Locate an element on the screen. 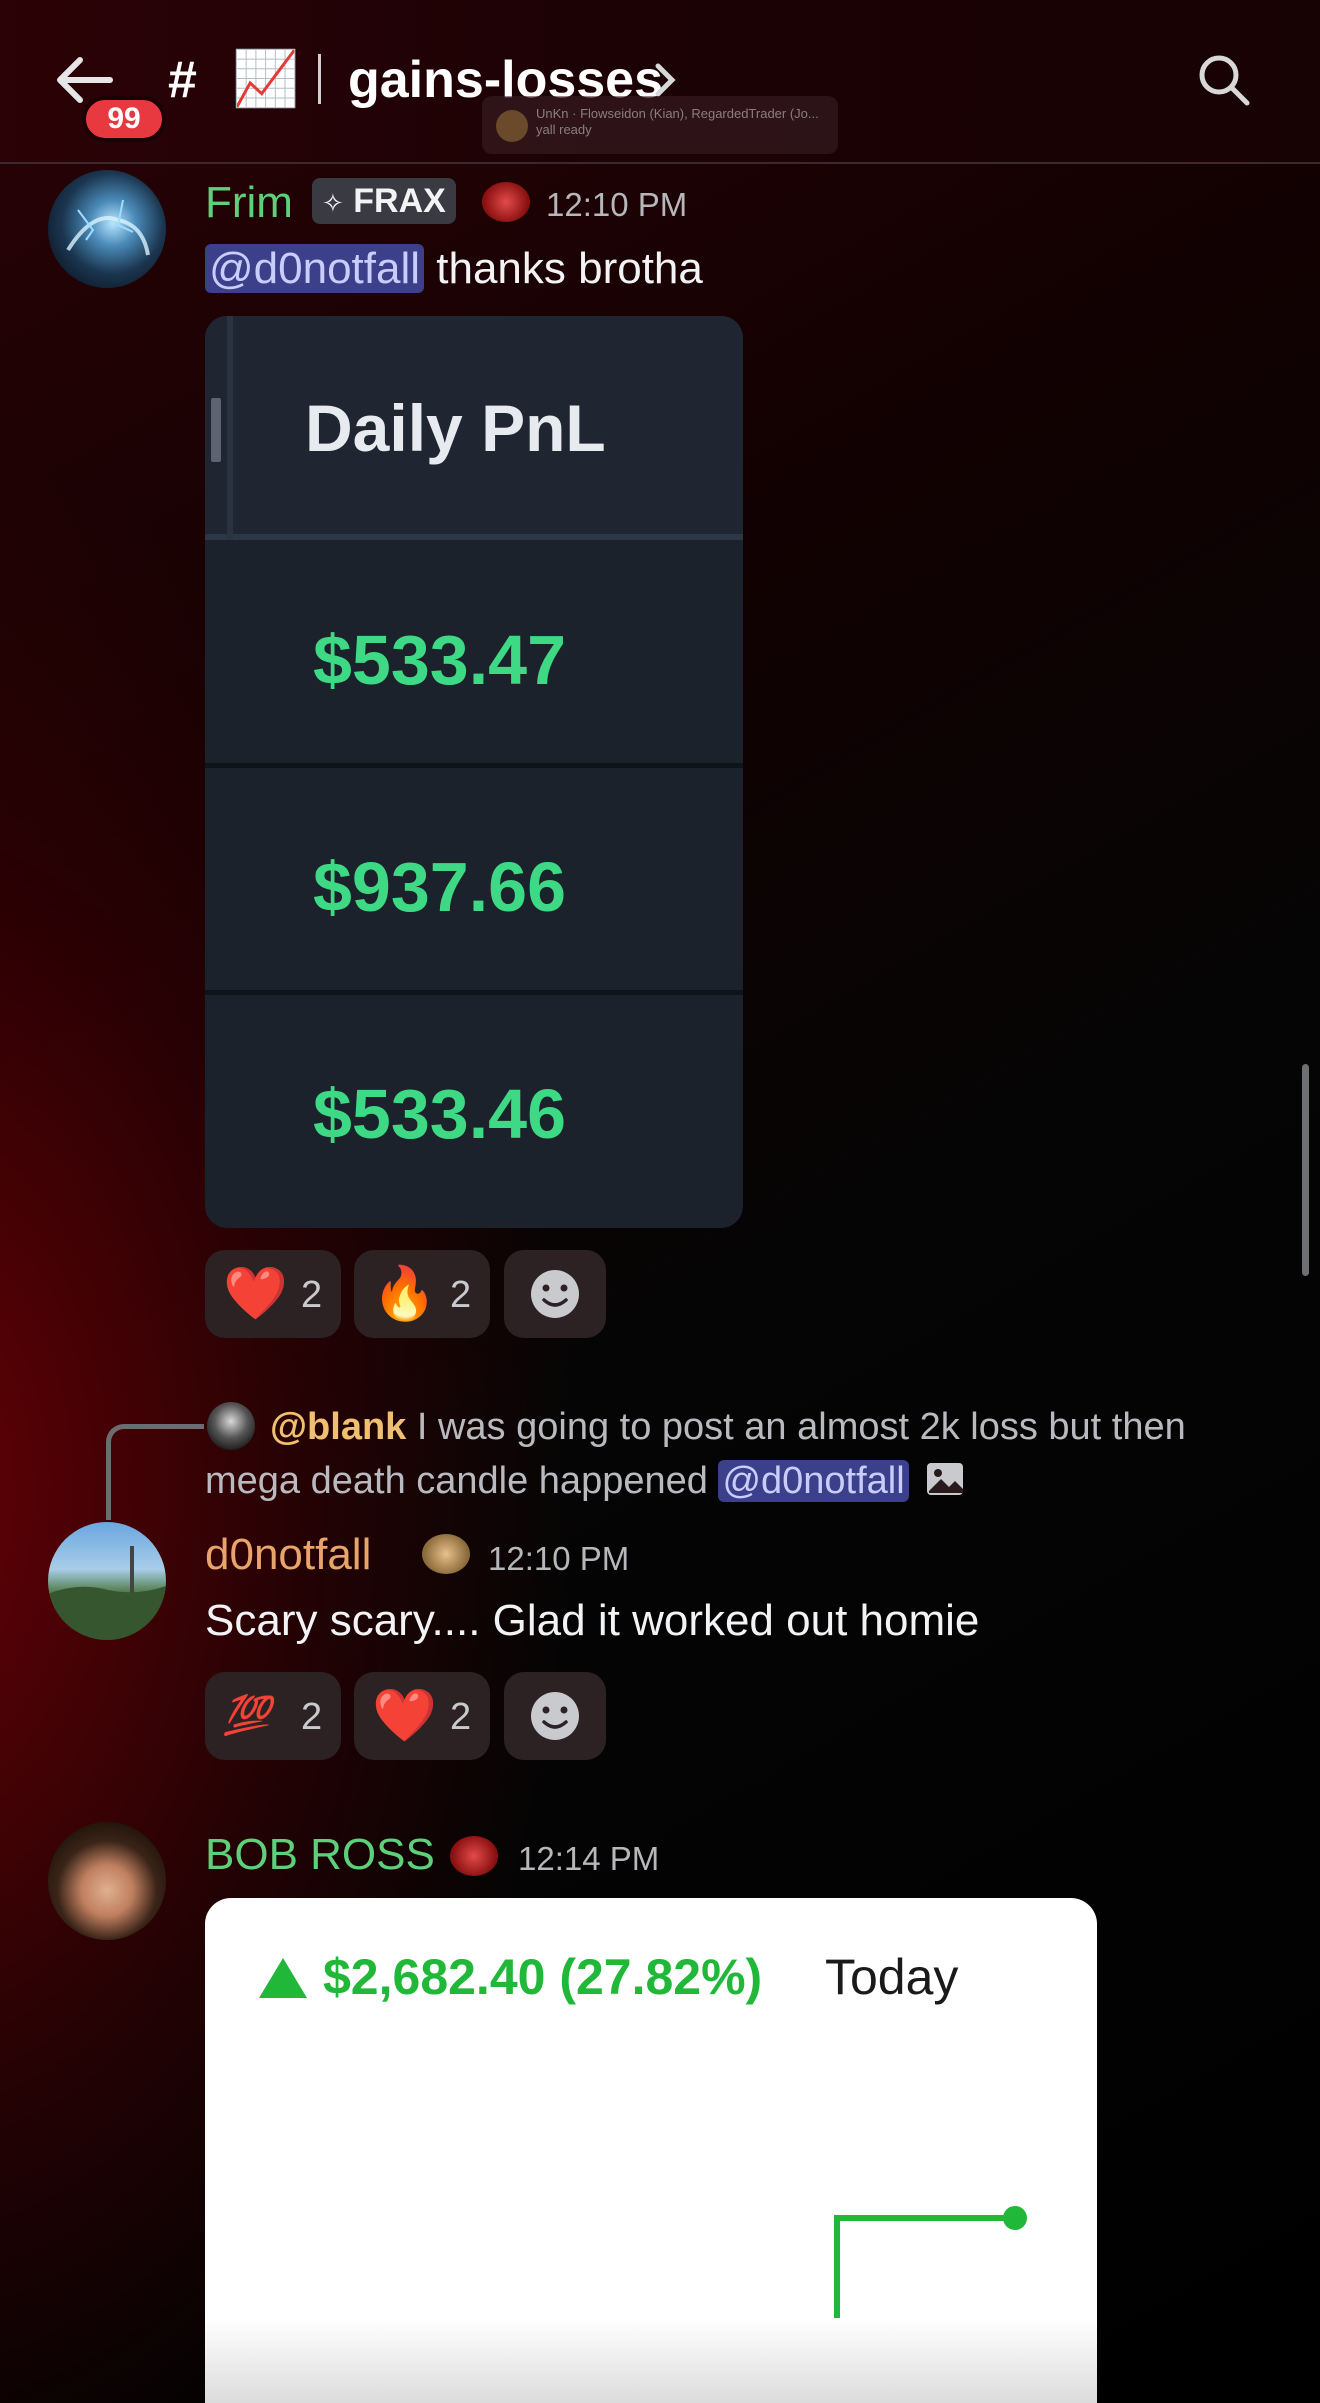  reply-author: @blank is located at coordinates (338, 1427).